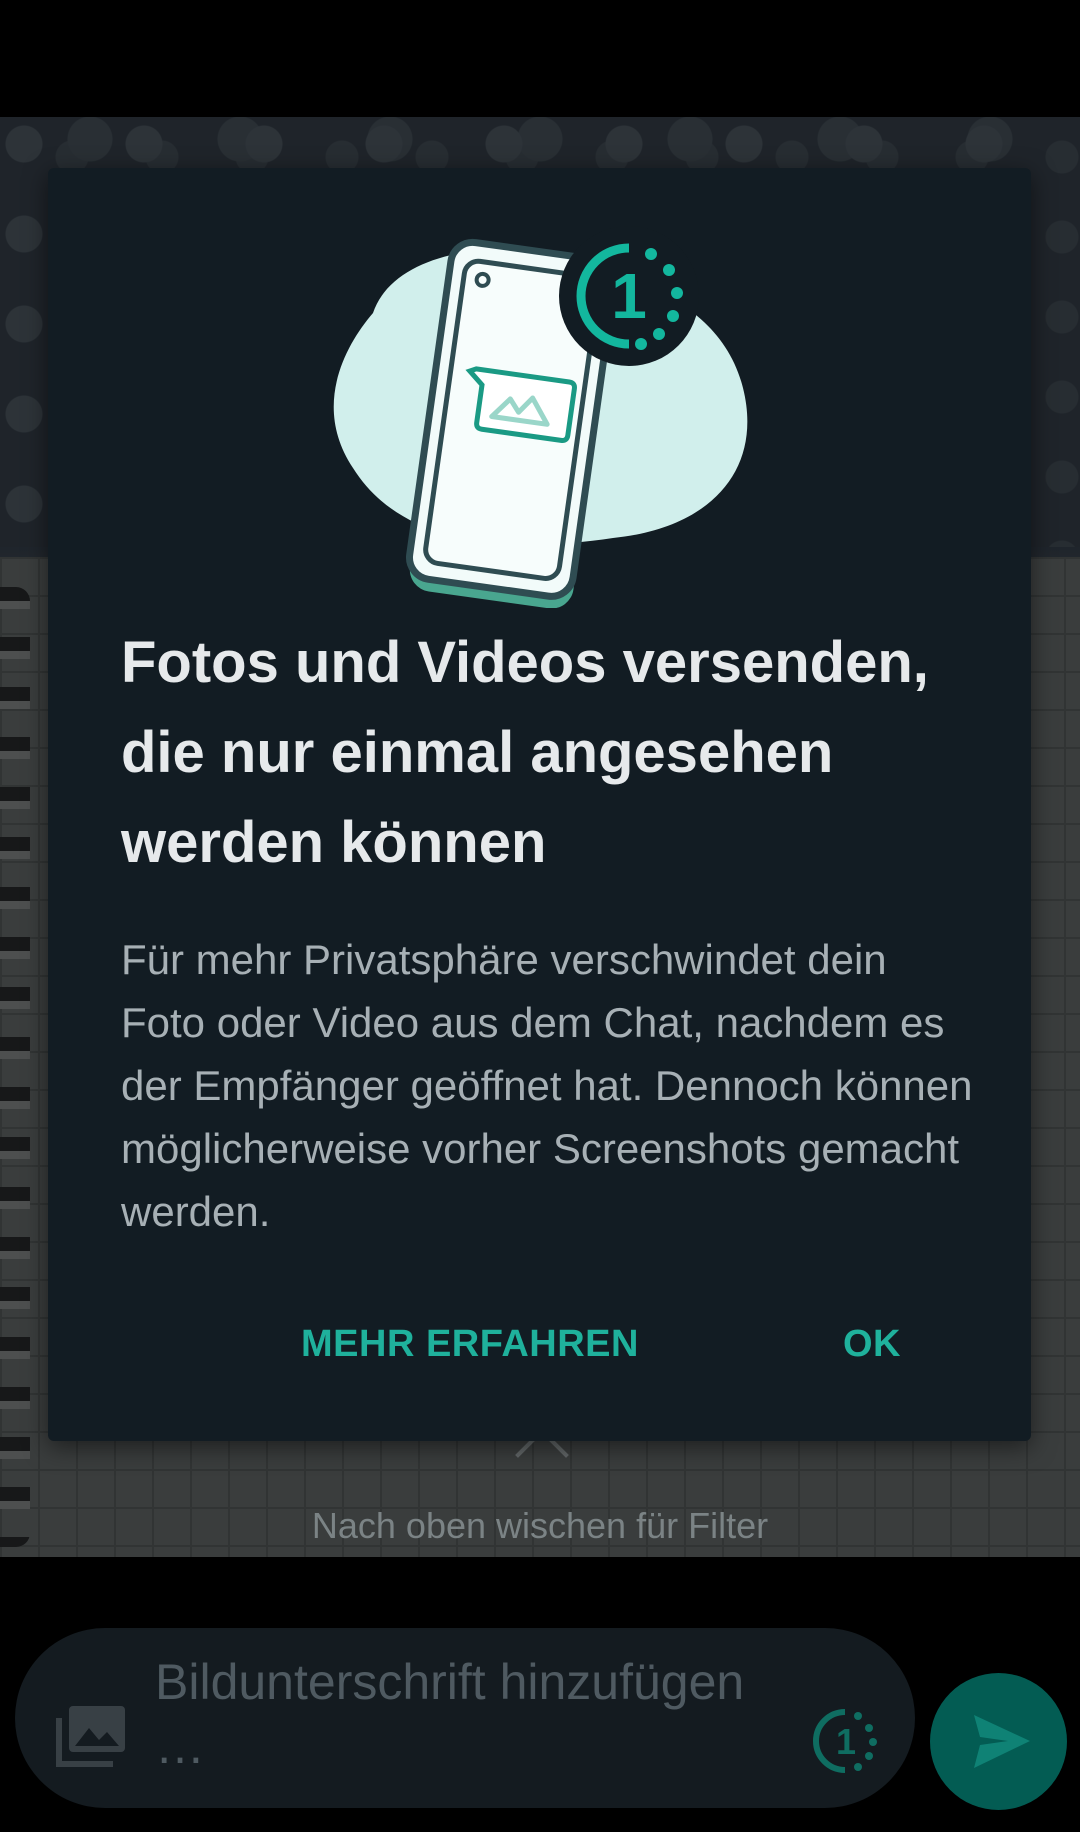 The image size is (1080, 1832). What do you see at coordinates (91, 1737) in the screenshot?
I see `gallery-icon` at bounding box center [91, 1737].